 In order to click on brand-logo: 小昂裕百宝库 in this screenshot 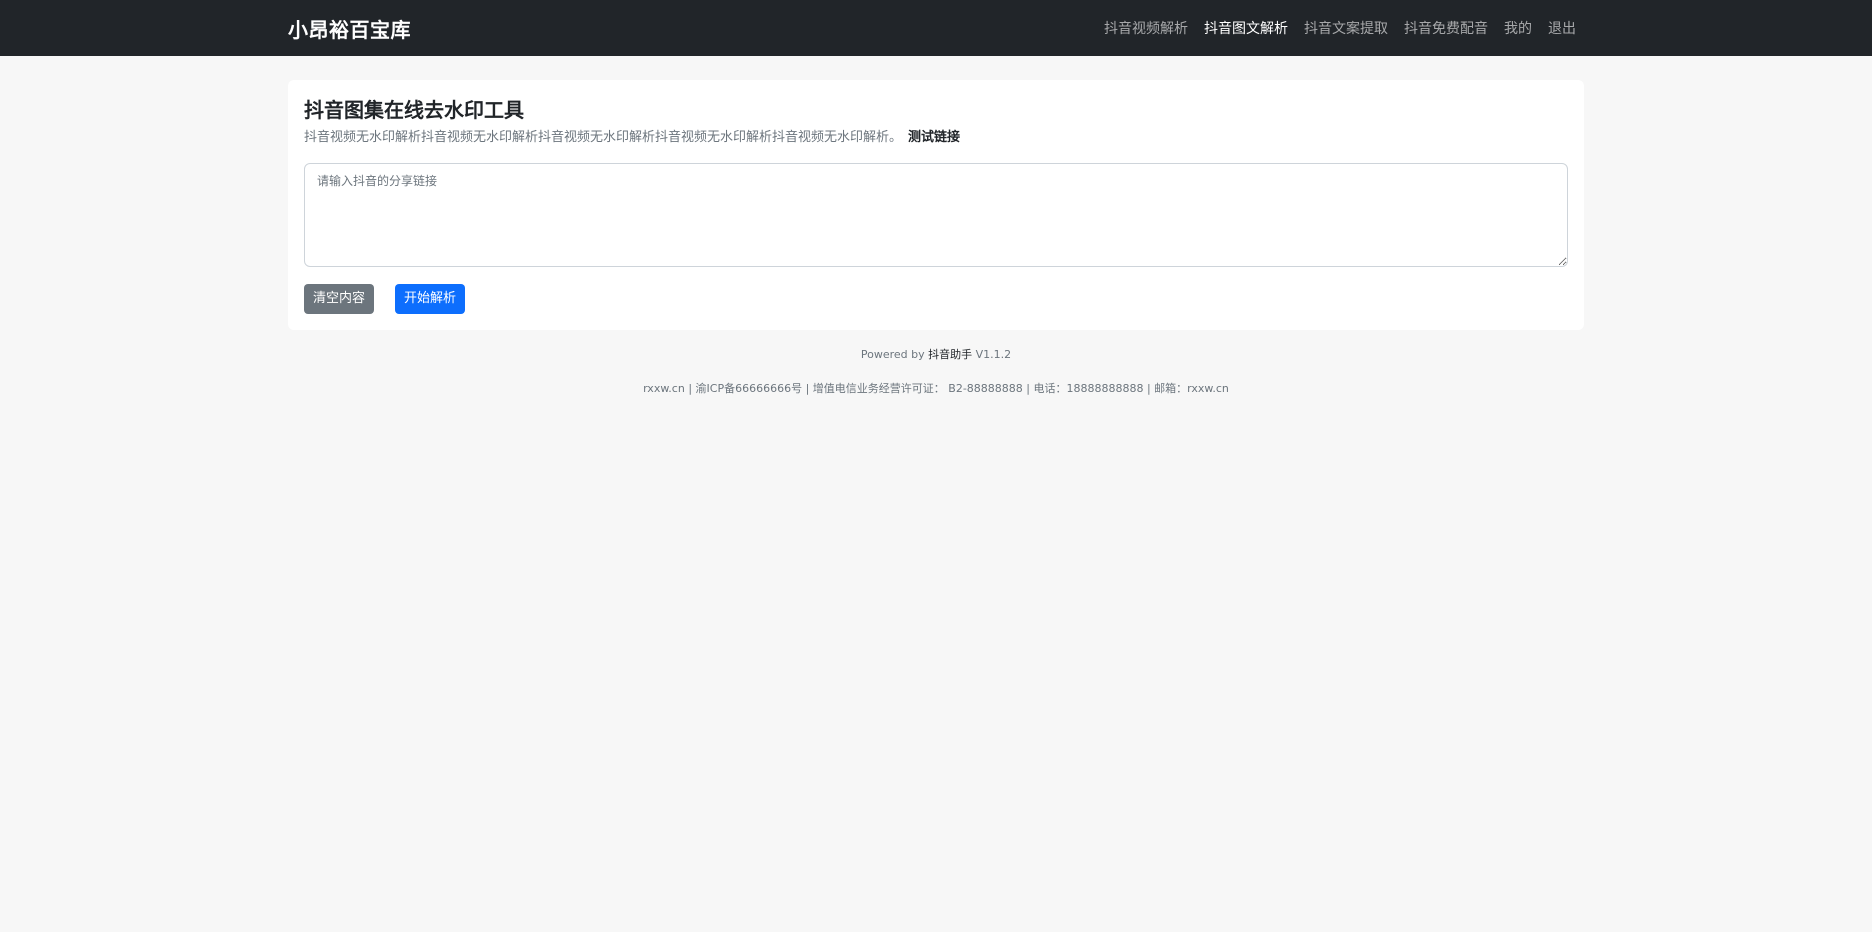, I will do `click(349, 28)`.